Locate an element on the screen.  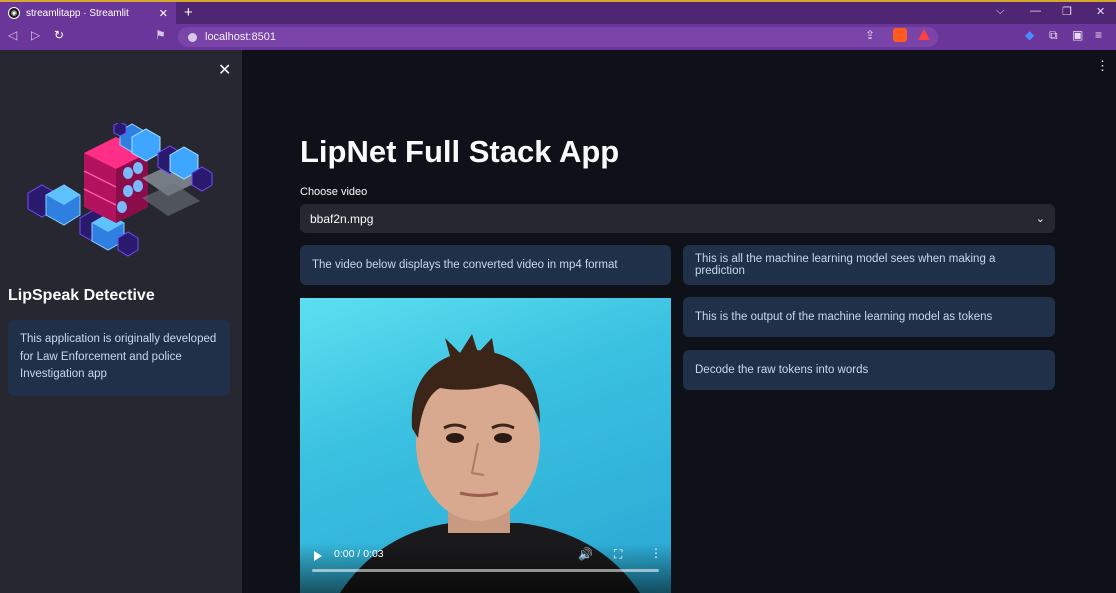
tab-title: streamlitapp · Streamlit is located at coordinates (77, 13).